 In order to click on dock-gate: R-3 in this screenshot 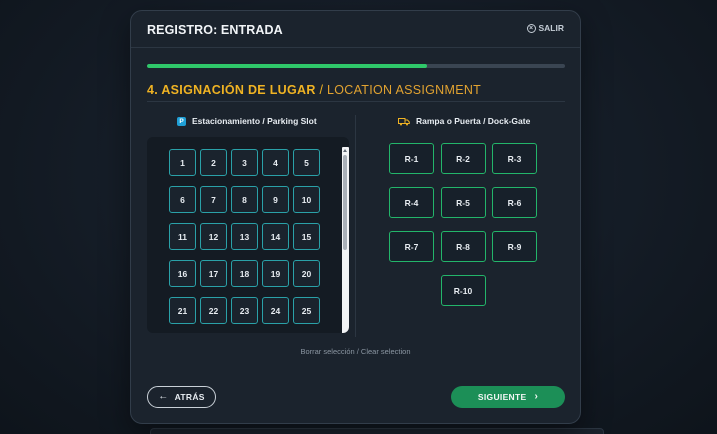, I will do `click(514, 158)`.